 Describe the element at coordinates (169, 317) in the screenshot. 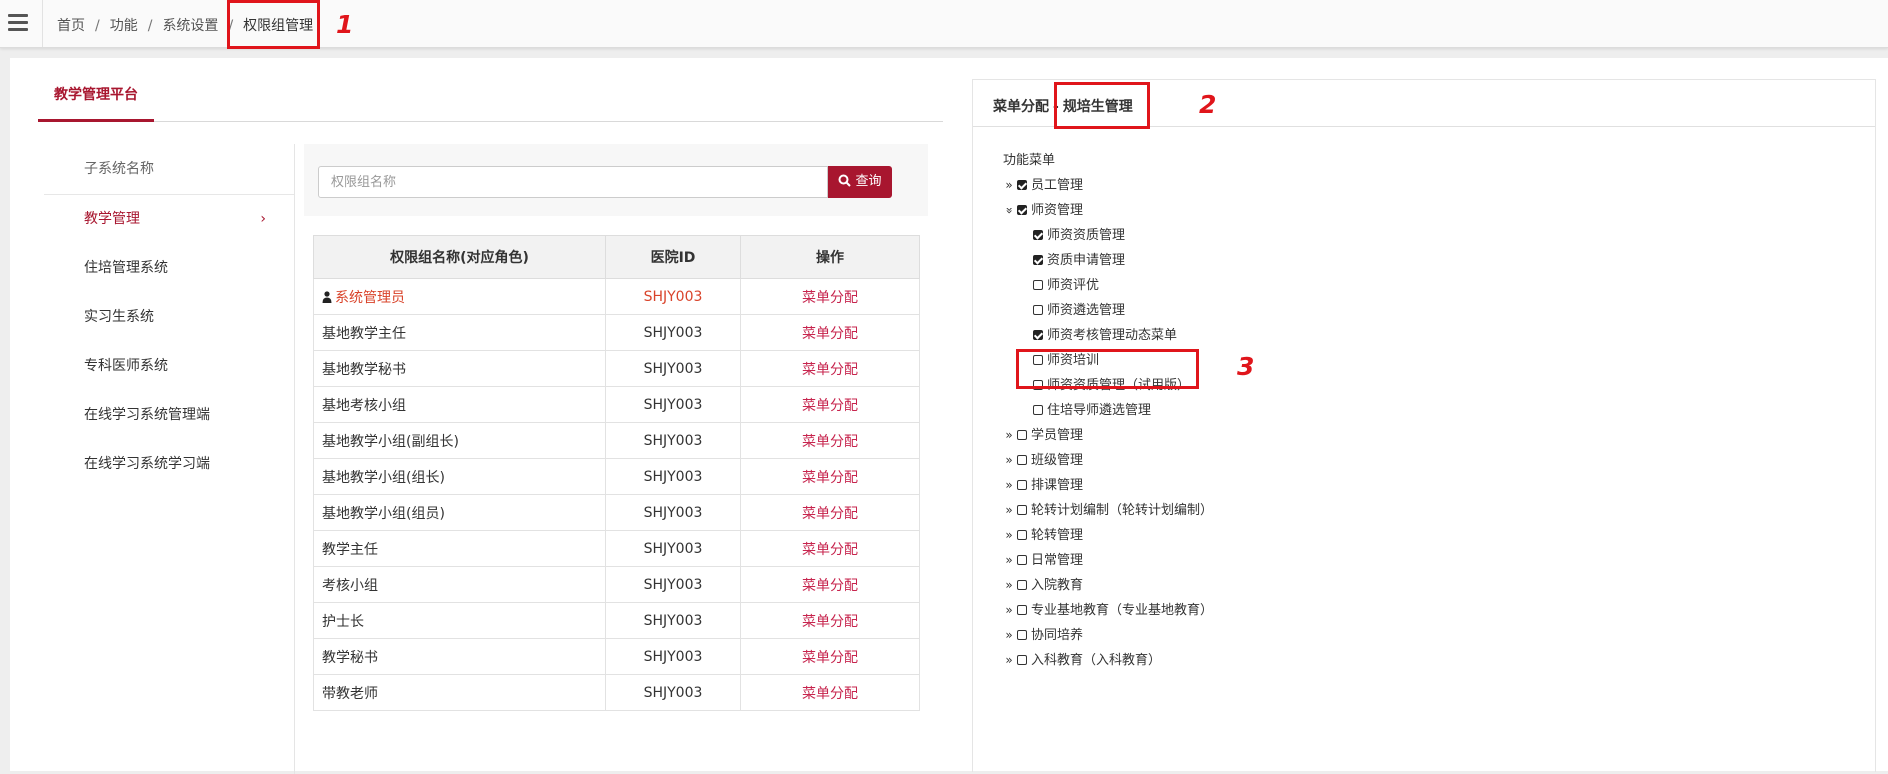

I see `subsystem-item-intern: 实习生系统` at that location.